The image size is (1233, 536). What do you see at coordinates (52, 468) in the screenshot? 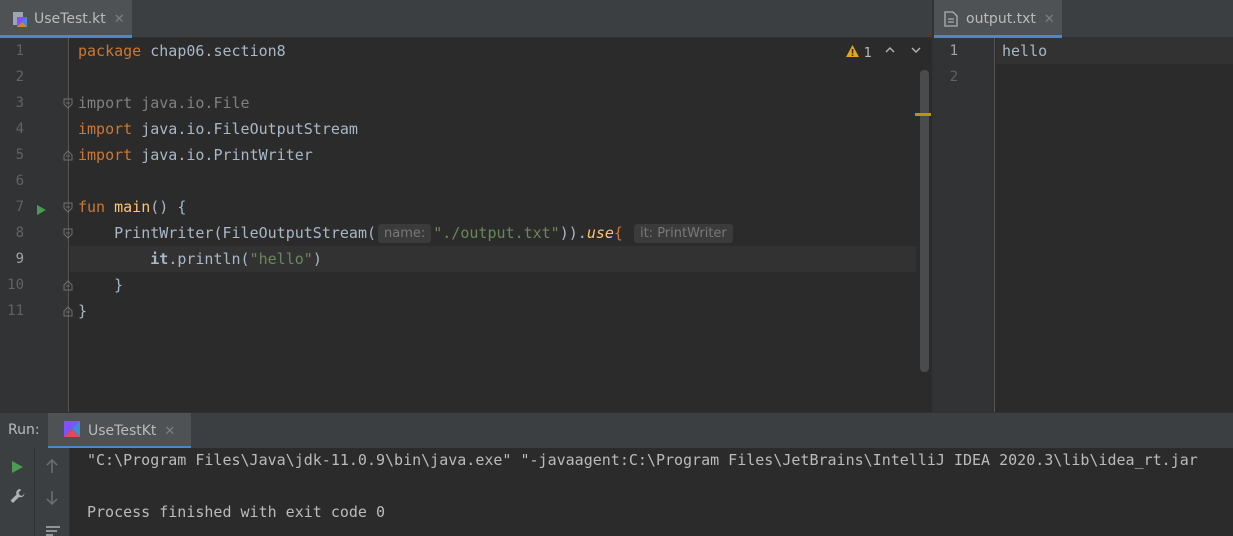
I see `arrow-up-icon` at bounding box center [52, 468].